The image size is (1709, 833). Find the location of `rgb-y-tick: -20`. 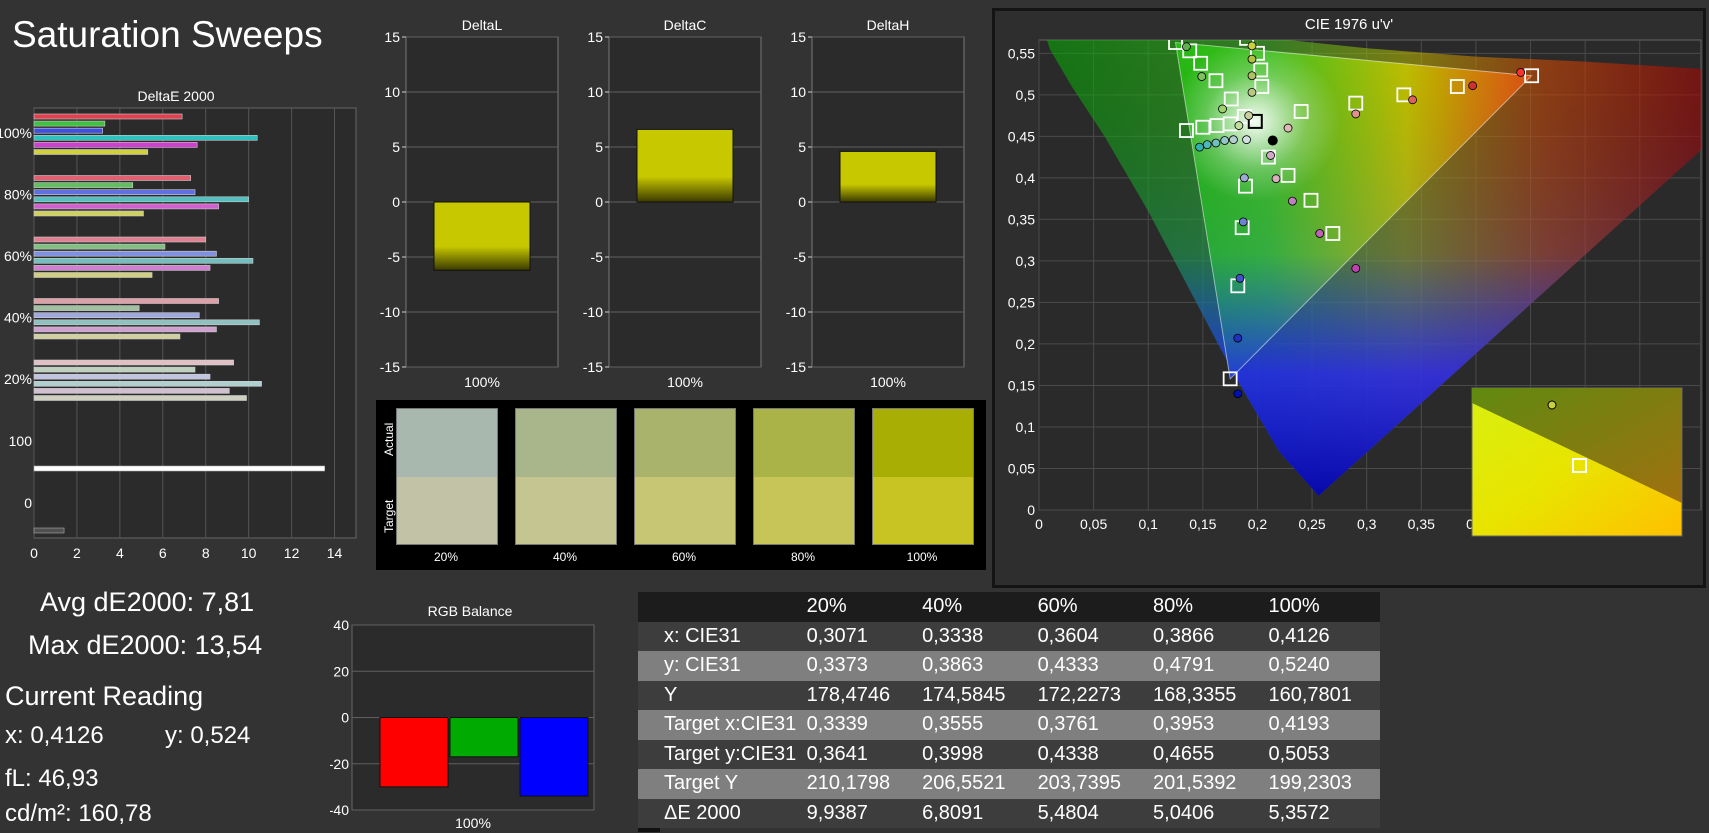

rgb-y-tick: -20 is located at coordinates (339, 764).